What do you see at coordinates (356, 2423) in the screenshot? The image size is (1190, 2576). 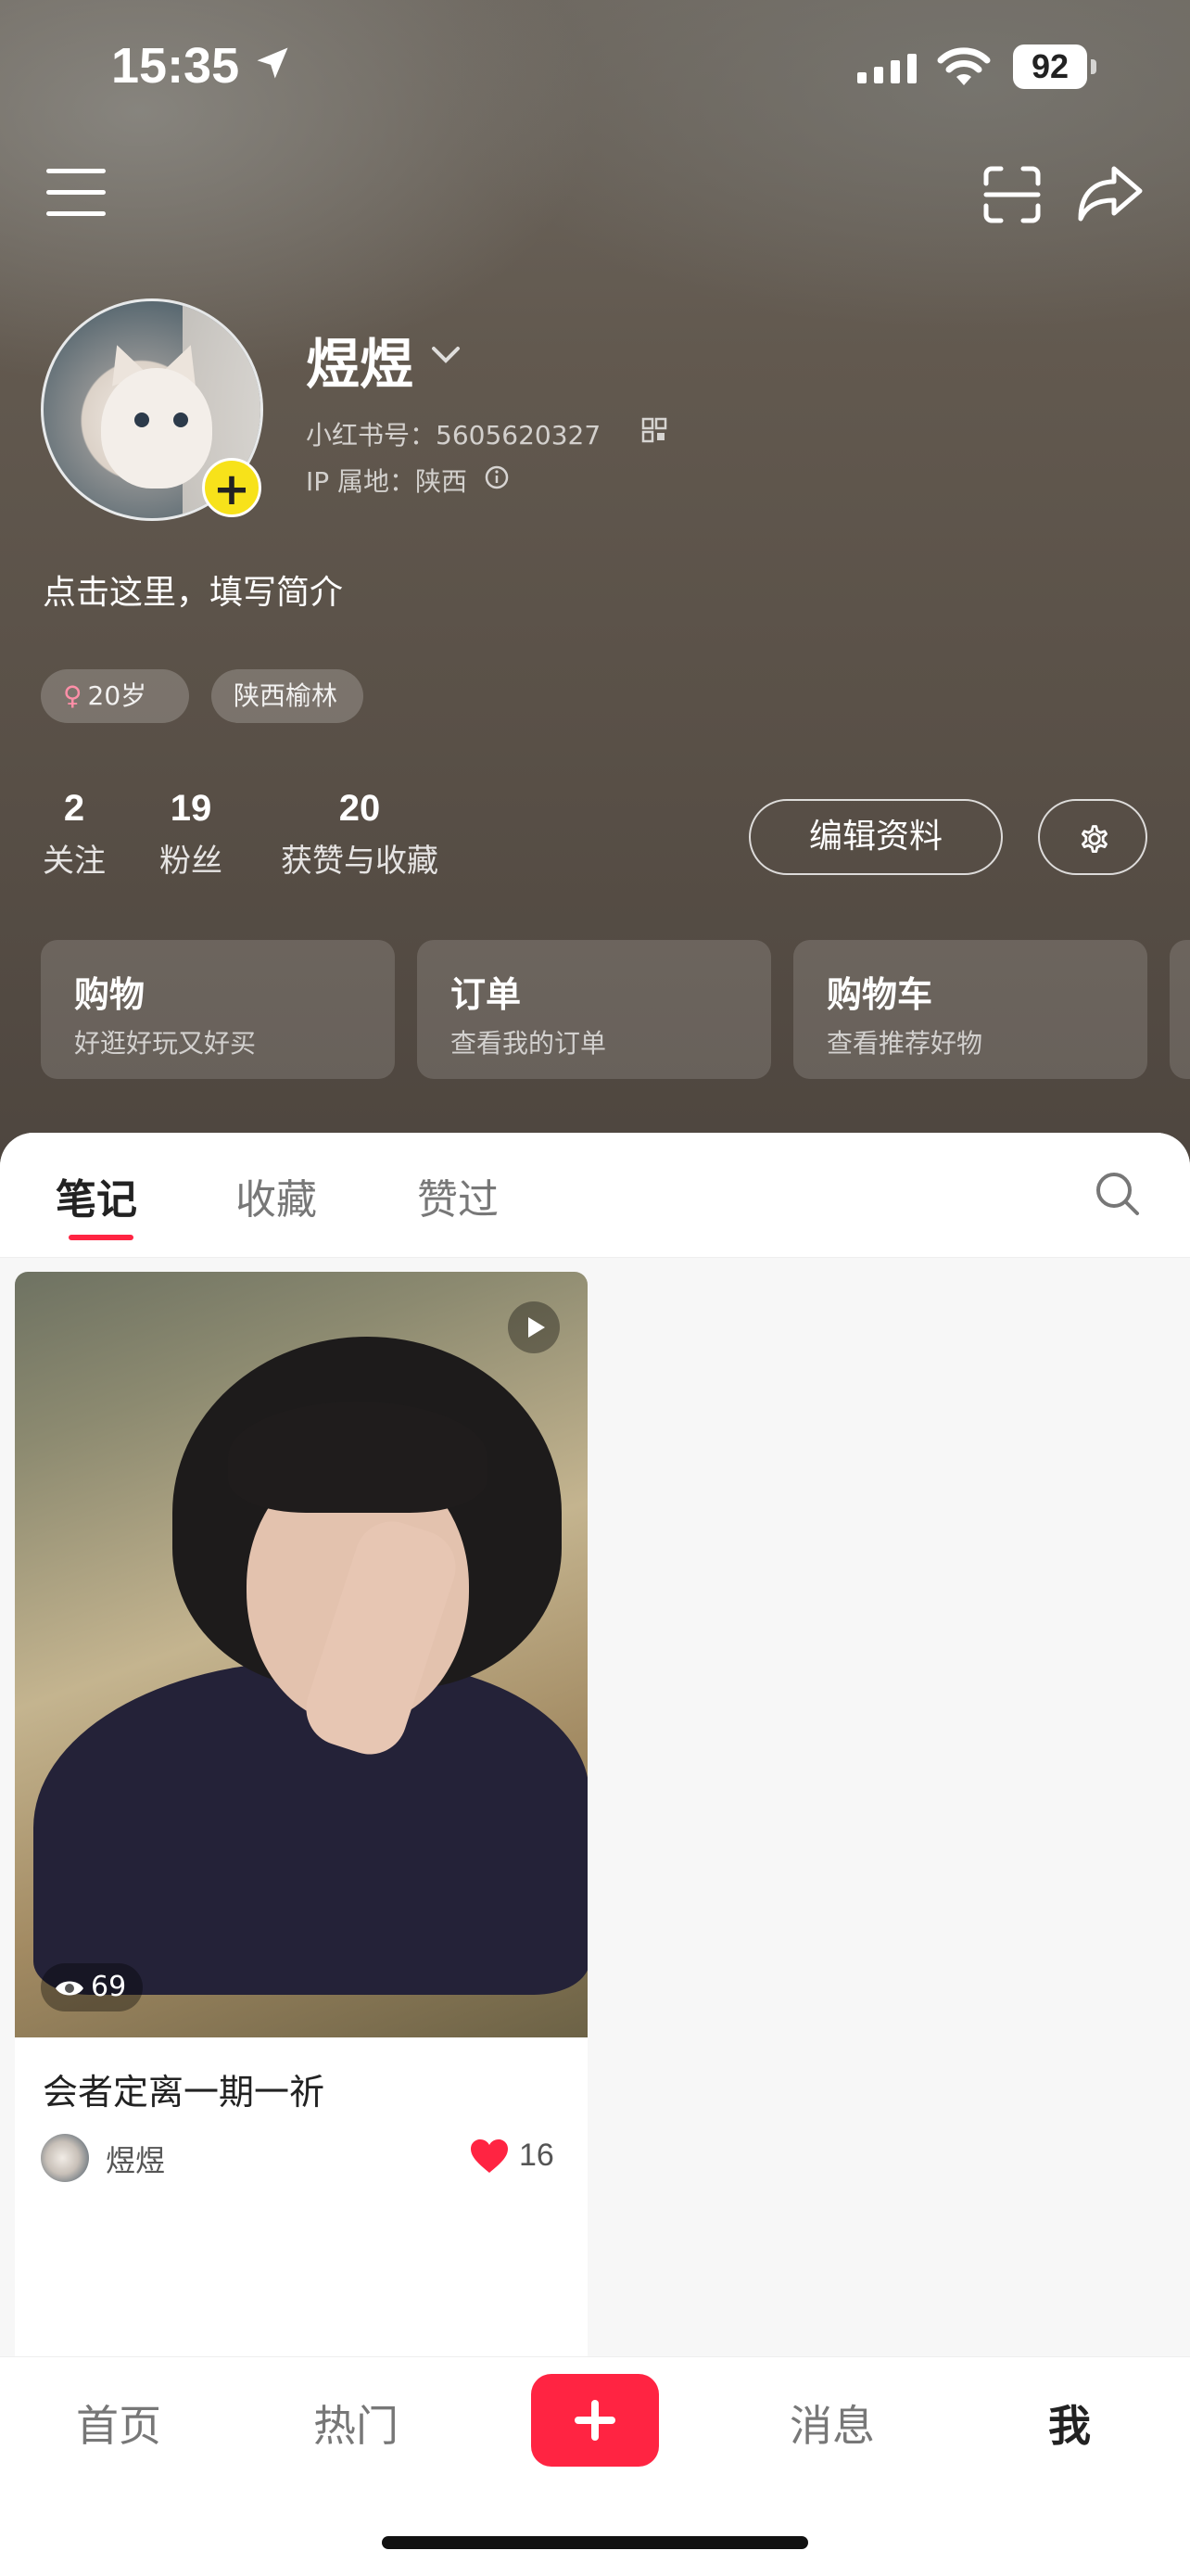 I see `nav-hot: 热门` at bounding box center [356, 2423].